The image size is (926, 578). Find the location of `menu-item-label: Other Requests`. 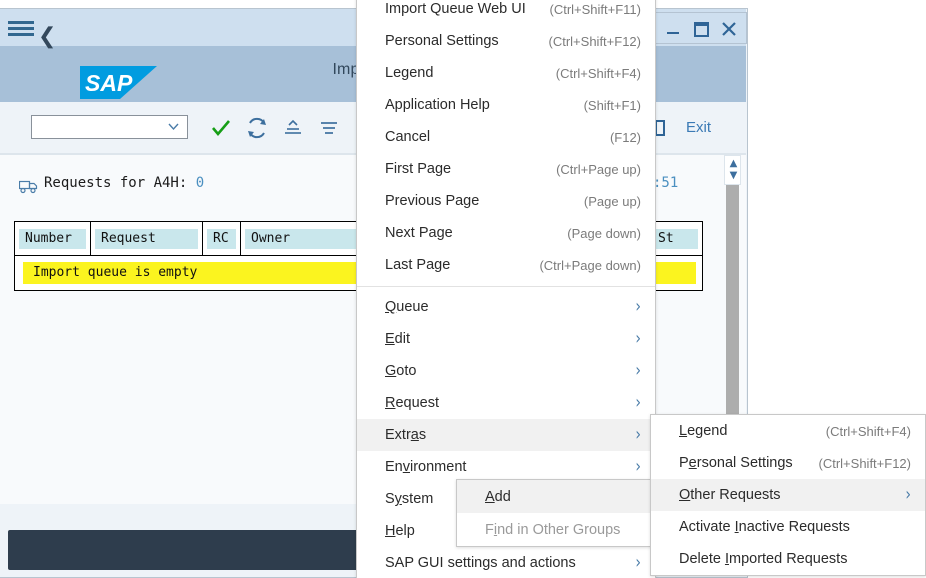

menu-item-label: Other Requests is located at coordinates (730, 495).